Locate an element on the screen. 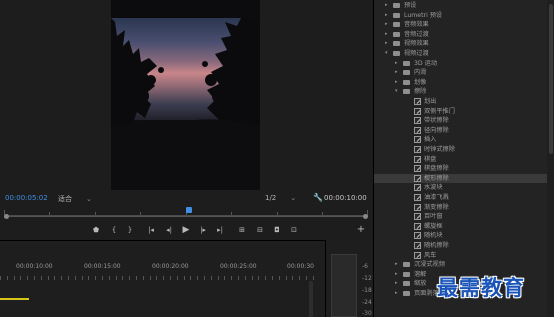 The width and height of the screenshot is (554, 317). chevron-down-icon: ⌄ is located at coordinates (89, 199).